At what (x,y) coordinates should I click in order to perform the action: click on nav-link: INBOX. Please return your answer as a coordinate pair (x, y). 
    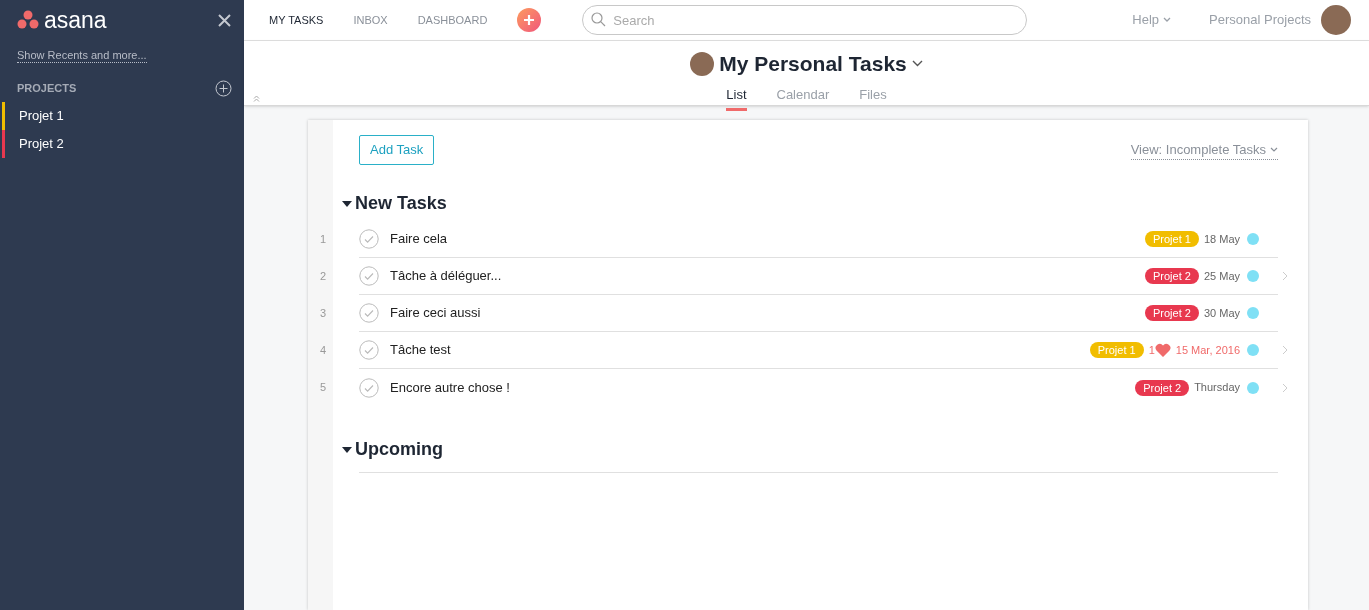
    Looking at the image, I should click on (370, 20).